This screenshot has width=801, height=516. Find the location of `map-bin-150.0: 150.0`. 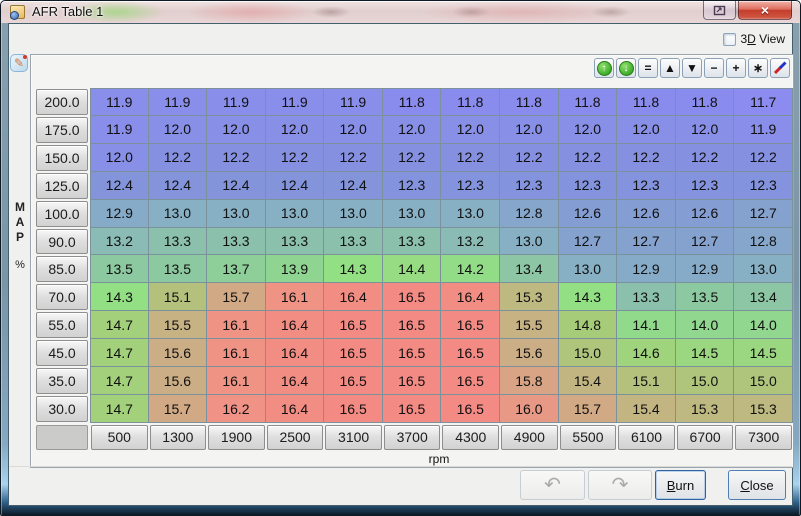

map-bin-150.0: 150.0 is located at coordinates (62, 157).